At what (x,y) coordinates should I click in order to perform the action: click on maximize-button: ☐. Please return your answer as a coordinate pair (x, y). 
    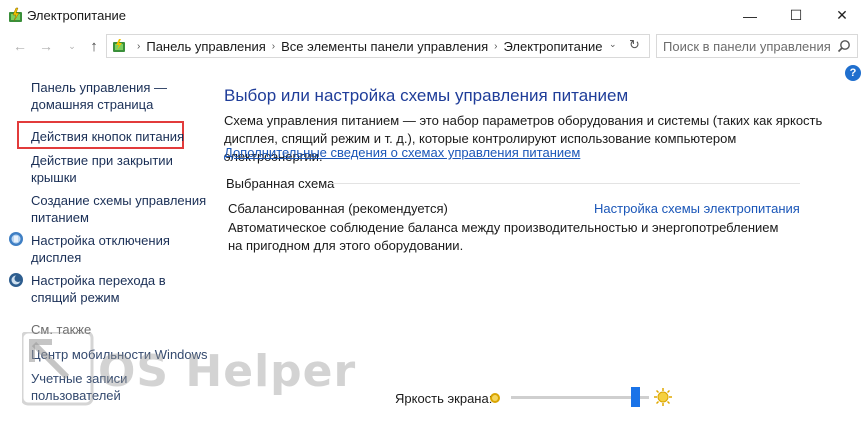
    Looking at the image, I should click on (796, 15).